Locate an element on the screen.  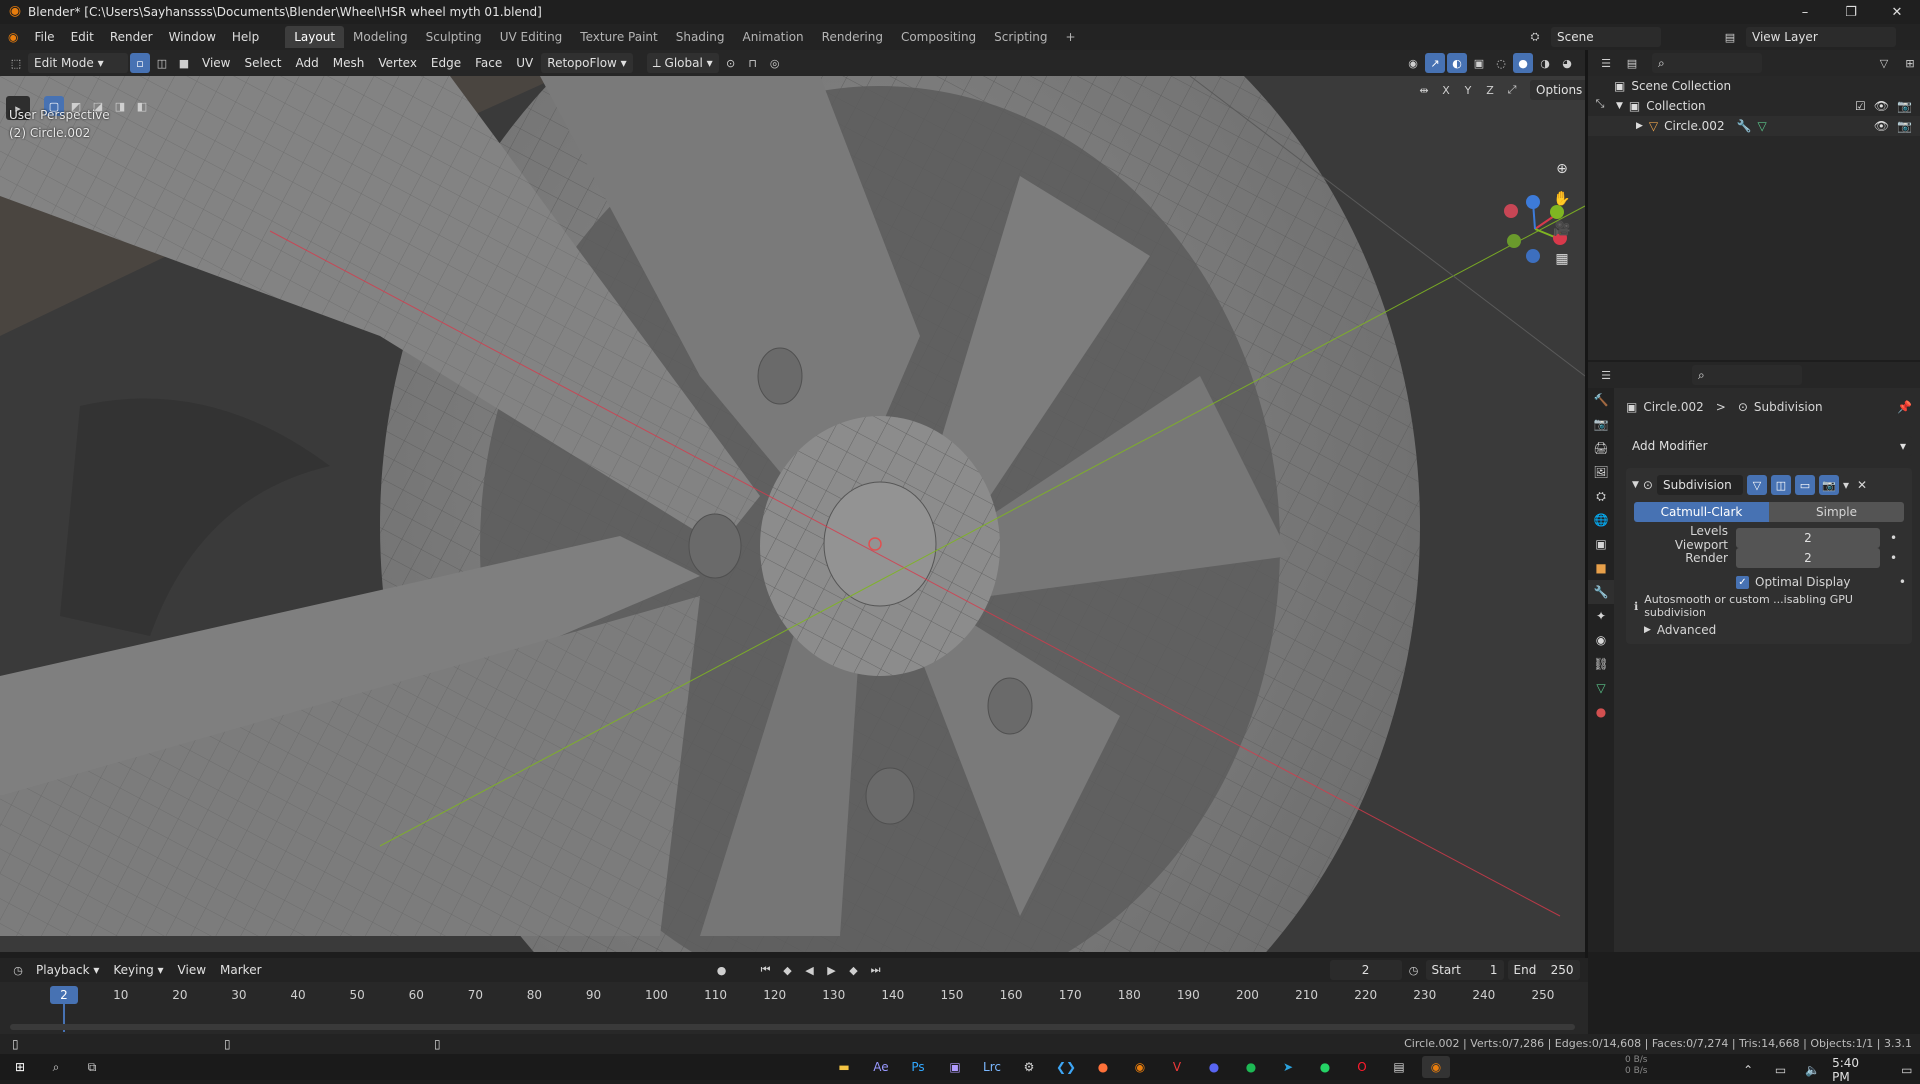
pivot-icon: ⊙ is located at coordinates (731, 63).